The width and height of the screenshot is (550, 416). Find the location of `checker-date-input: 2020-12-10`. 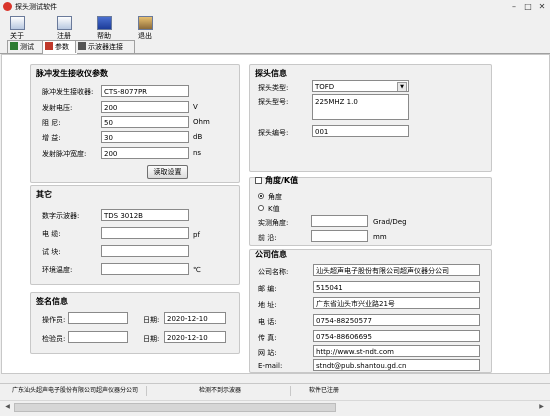

checker-date-input: 2020-12-10 is located at coordinates (195, 337).